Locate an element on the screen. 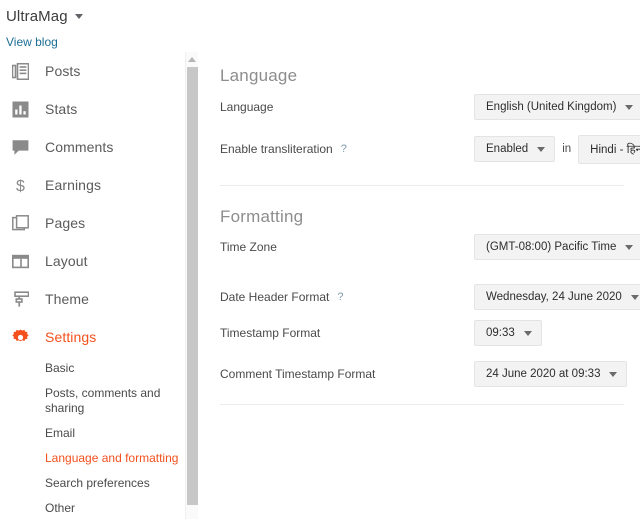 This screenshot has height=519, width=640. sidebar-item-label: Posts is located at coordinates (63, 71).